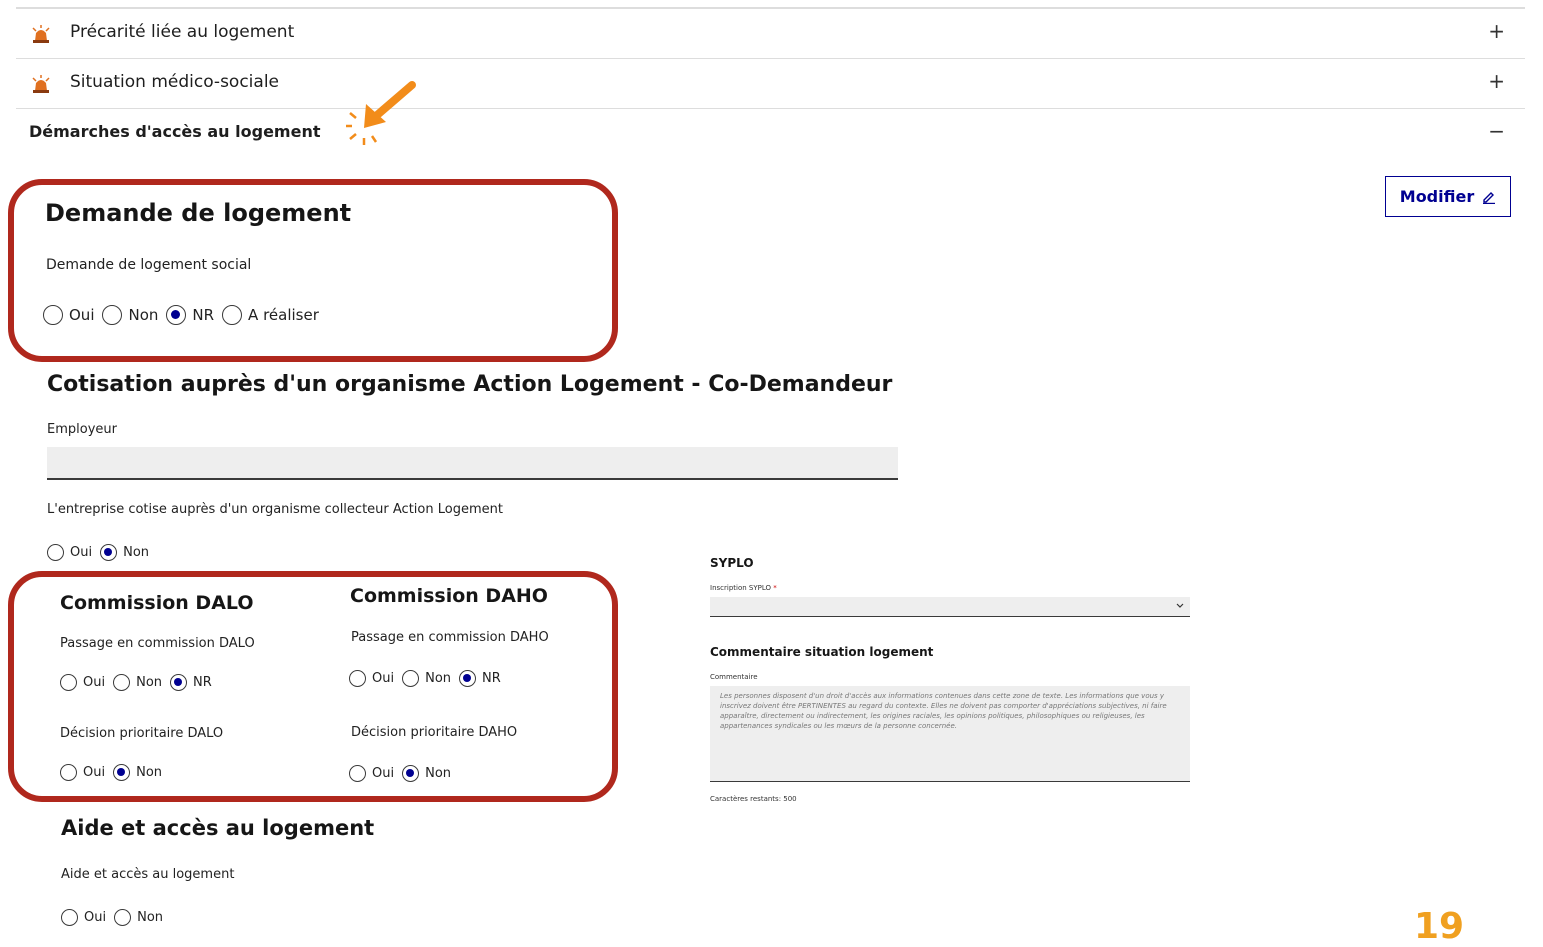 The width and height of the screenshot is (1543, 947). Describe the element at coordinates (753, 799) in the screenshot. I see `characters-remaining: Caractères restants: 500` at that location.